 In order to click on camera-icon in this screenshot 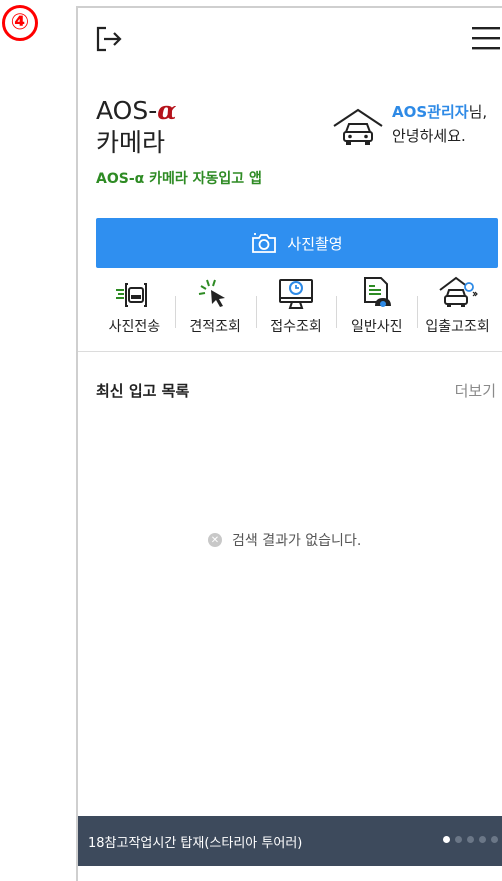, I will do `click(264, 243)`.